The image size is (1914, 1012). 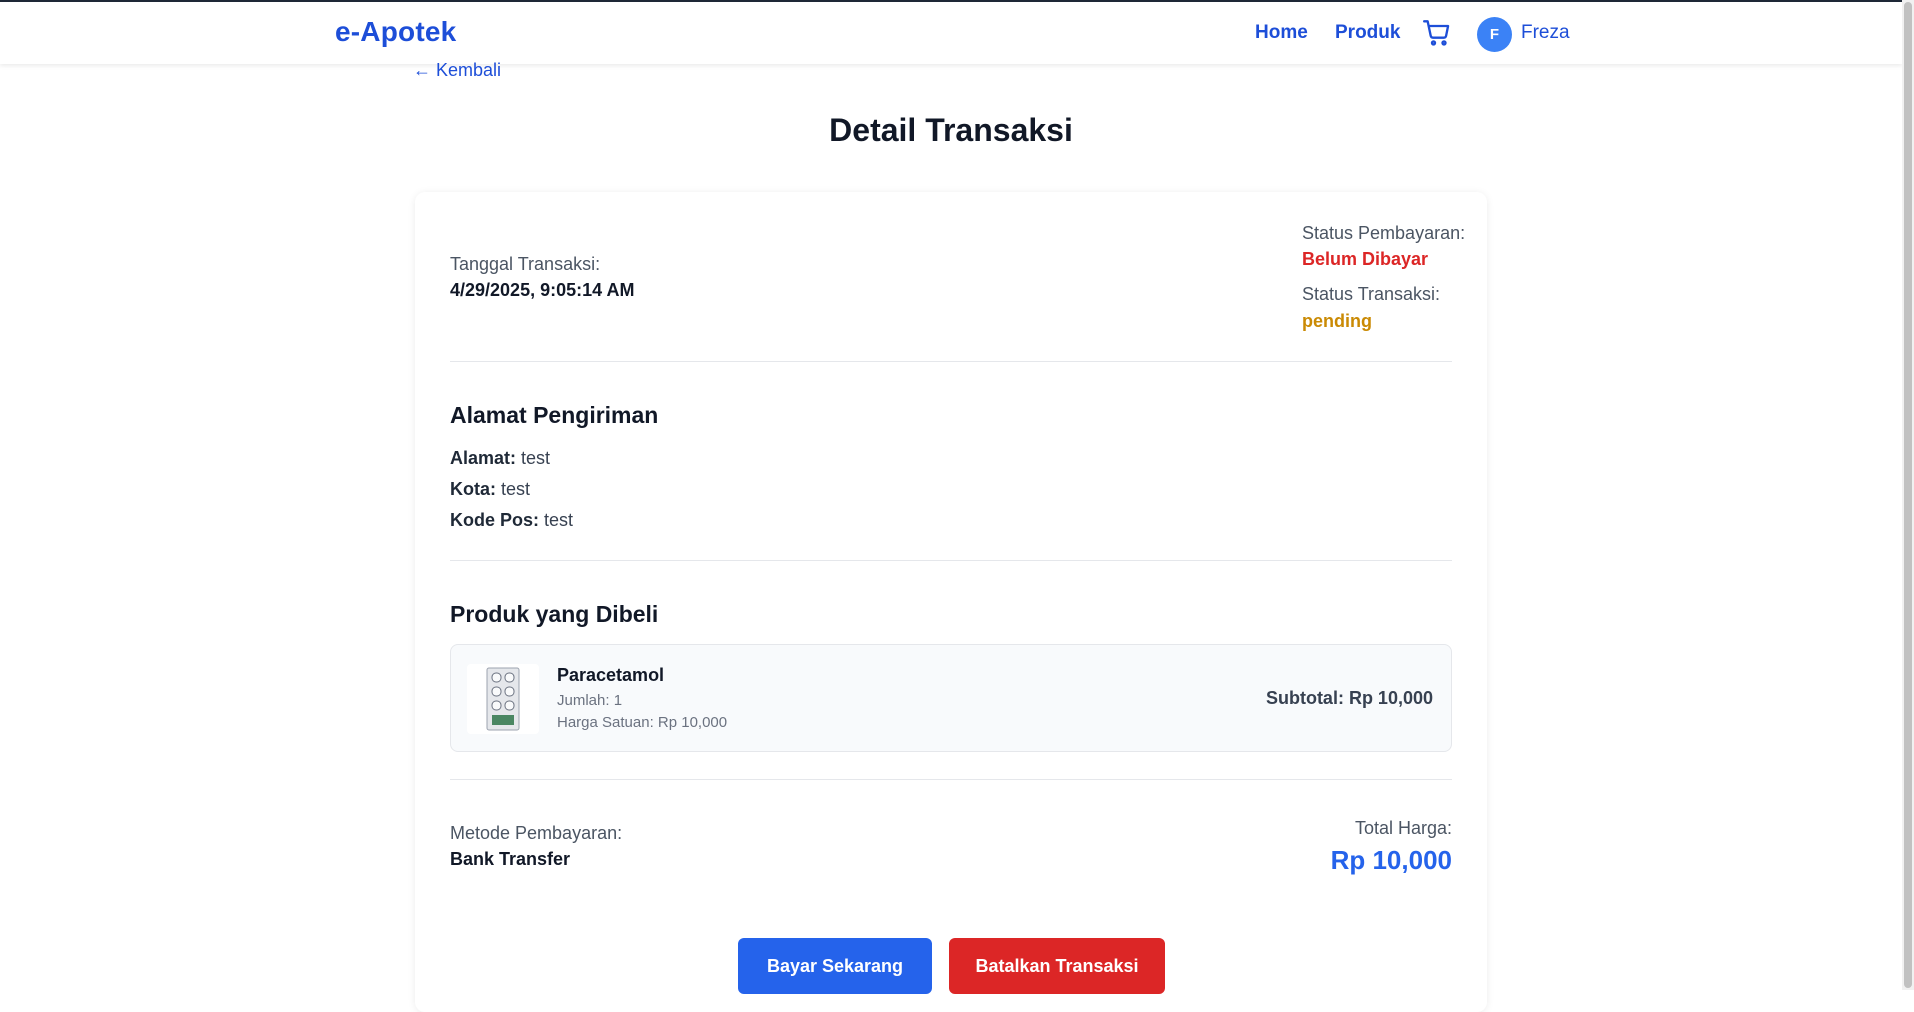 I want to click on transaction-date-value: 4/29/2025, 9:05:14 AM, so click(x=542, y=290).